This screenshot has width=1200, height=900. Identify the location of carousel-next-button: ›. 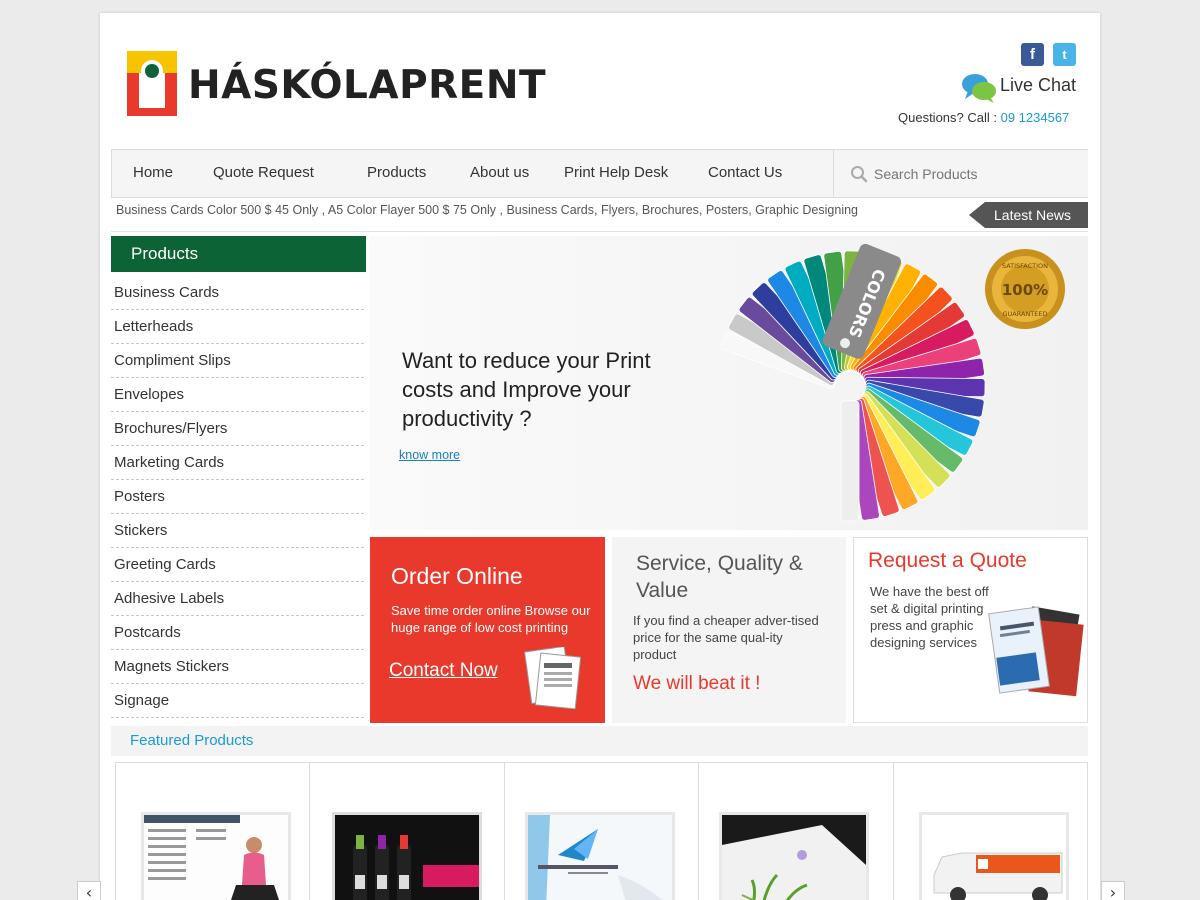
(1113, 890).